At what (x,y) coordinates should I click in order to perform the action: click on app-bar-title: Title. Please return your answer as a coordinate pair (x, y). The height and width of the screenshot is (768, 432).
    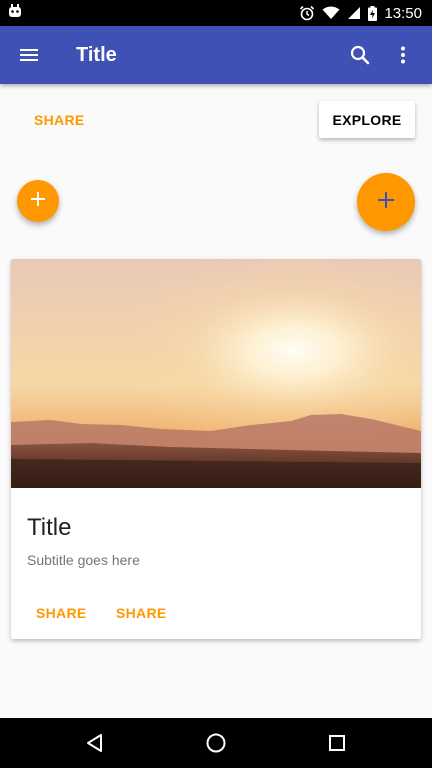
    Looking at the image, I should click on (96, 55).